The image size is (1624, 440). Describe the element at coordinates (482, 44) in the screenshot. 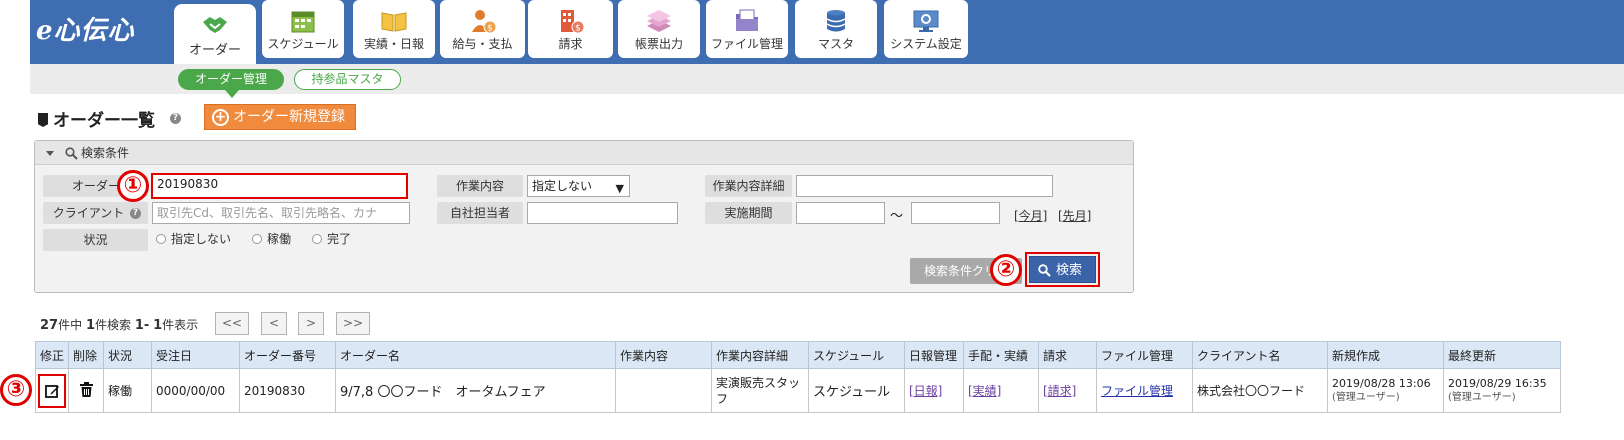

I see `tab-label: 給与・支払` at that location.